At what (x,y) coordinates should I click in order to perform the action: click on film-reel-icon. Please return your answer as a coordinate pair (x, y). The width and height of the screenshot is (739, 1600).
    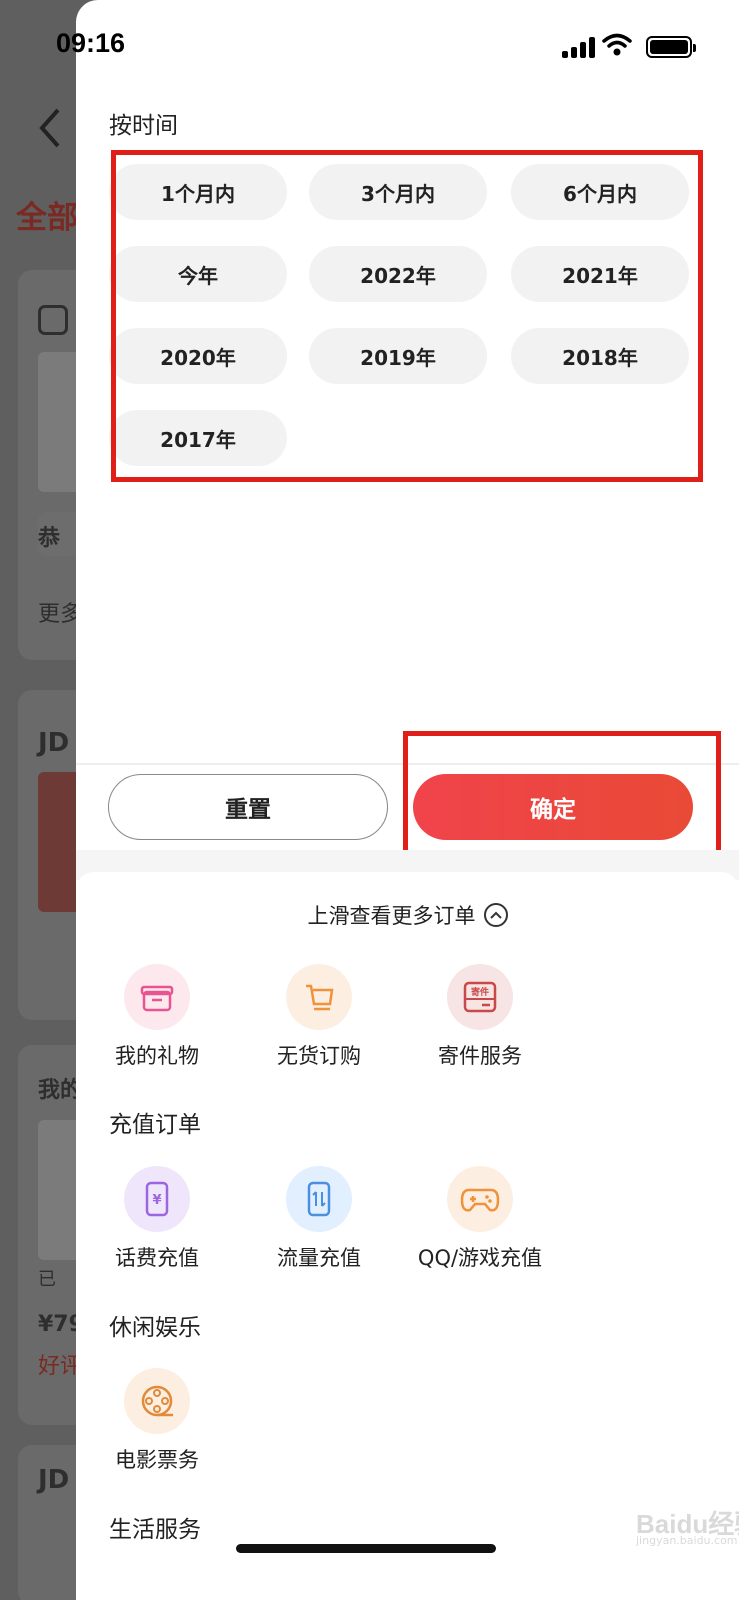
    Looking at the image, I should click on (157, 1401).